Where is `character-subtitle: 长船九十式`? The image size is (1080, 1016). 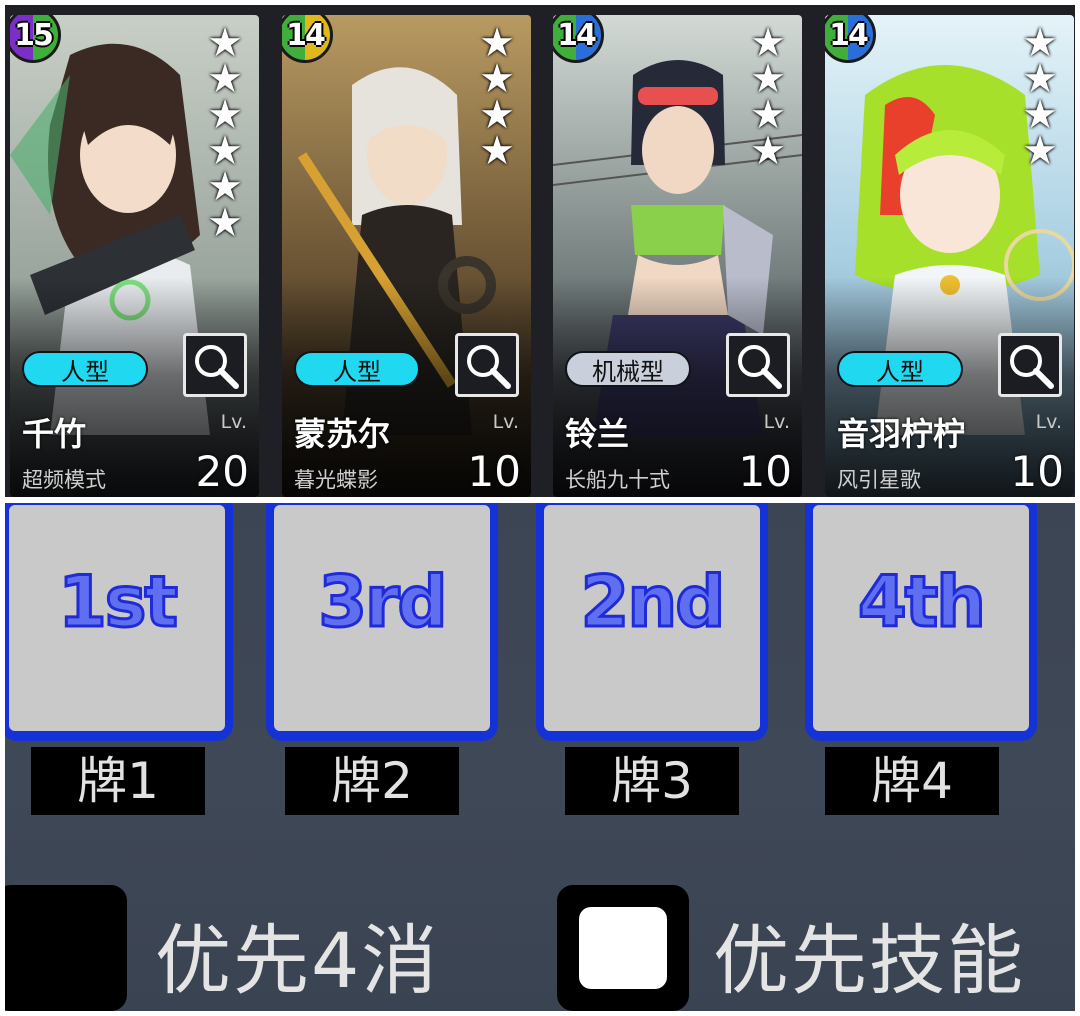
character-subtitle: 长船九十式 is located at coordinates (617, 480).